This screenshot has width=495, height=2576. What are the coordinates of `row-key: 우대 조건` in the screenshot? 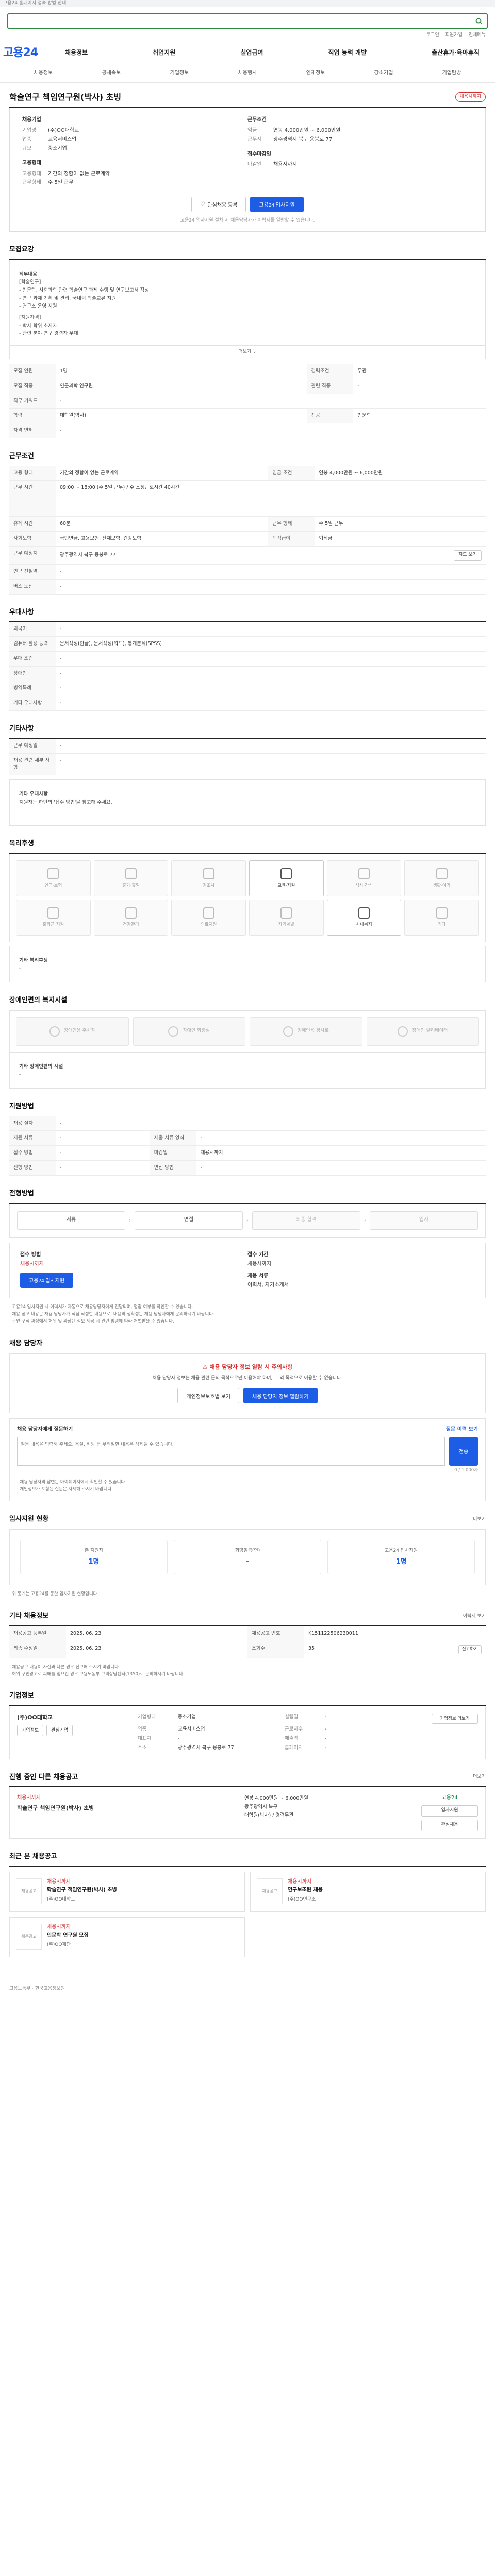 It's located at (32, 659).